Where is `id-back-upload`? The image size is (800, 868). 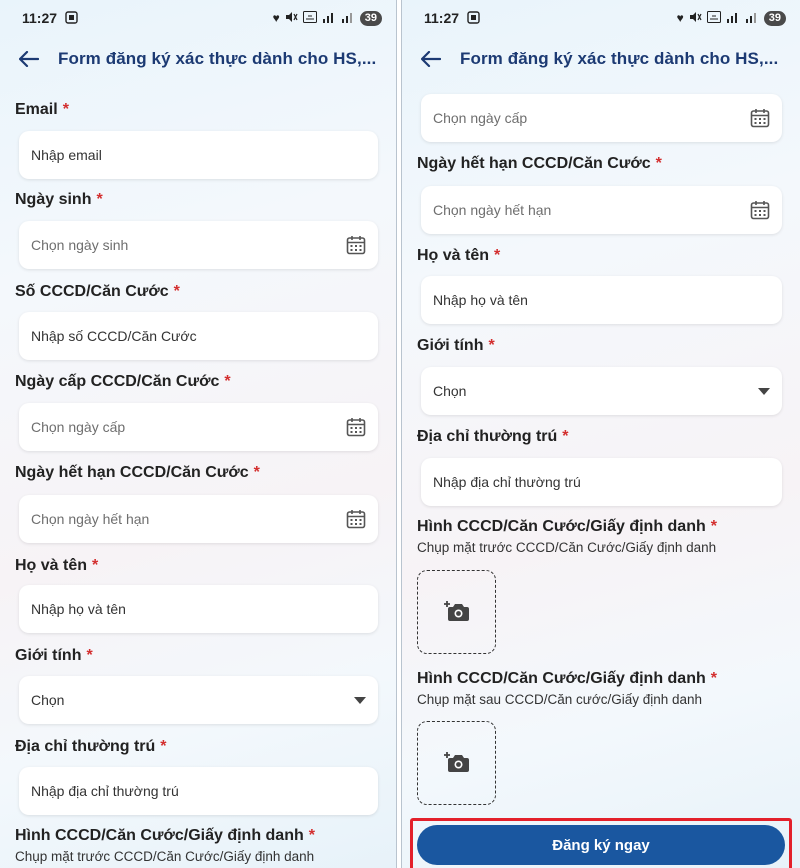
id-back-upload is located at coordinates (456, 763).